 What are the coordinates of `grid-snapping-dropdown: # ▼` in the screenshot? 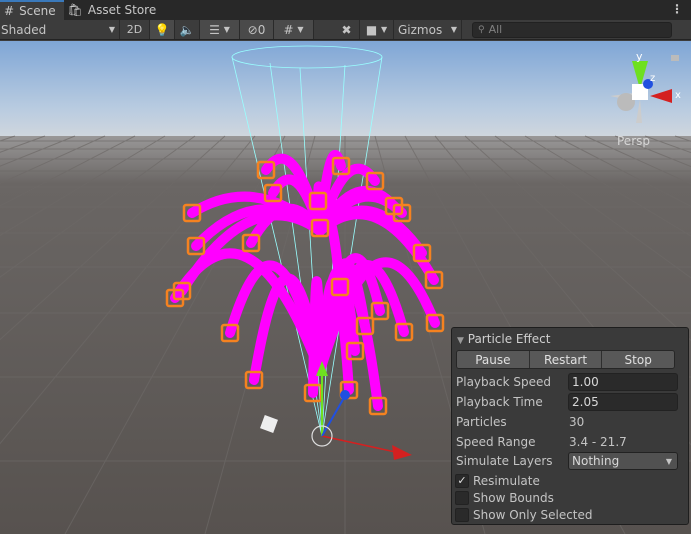 It's located at (294, 29).